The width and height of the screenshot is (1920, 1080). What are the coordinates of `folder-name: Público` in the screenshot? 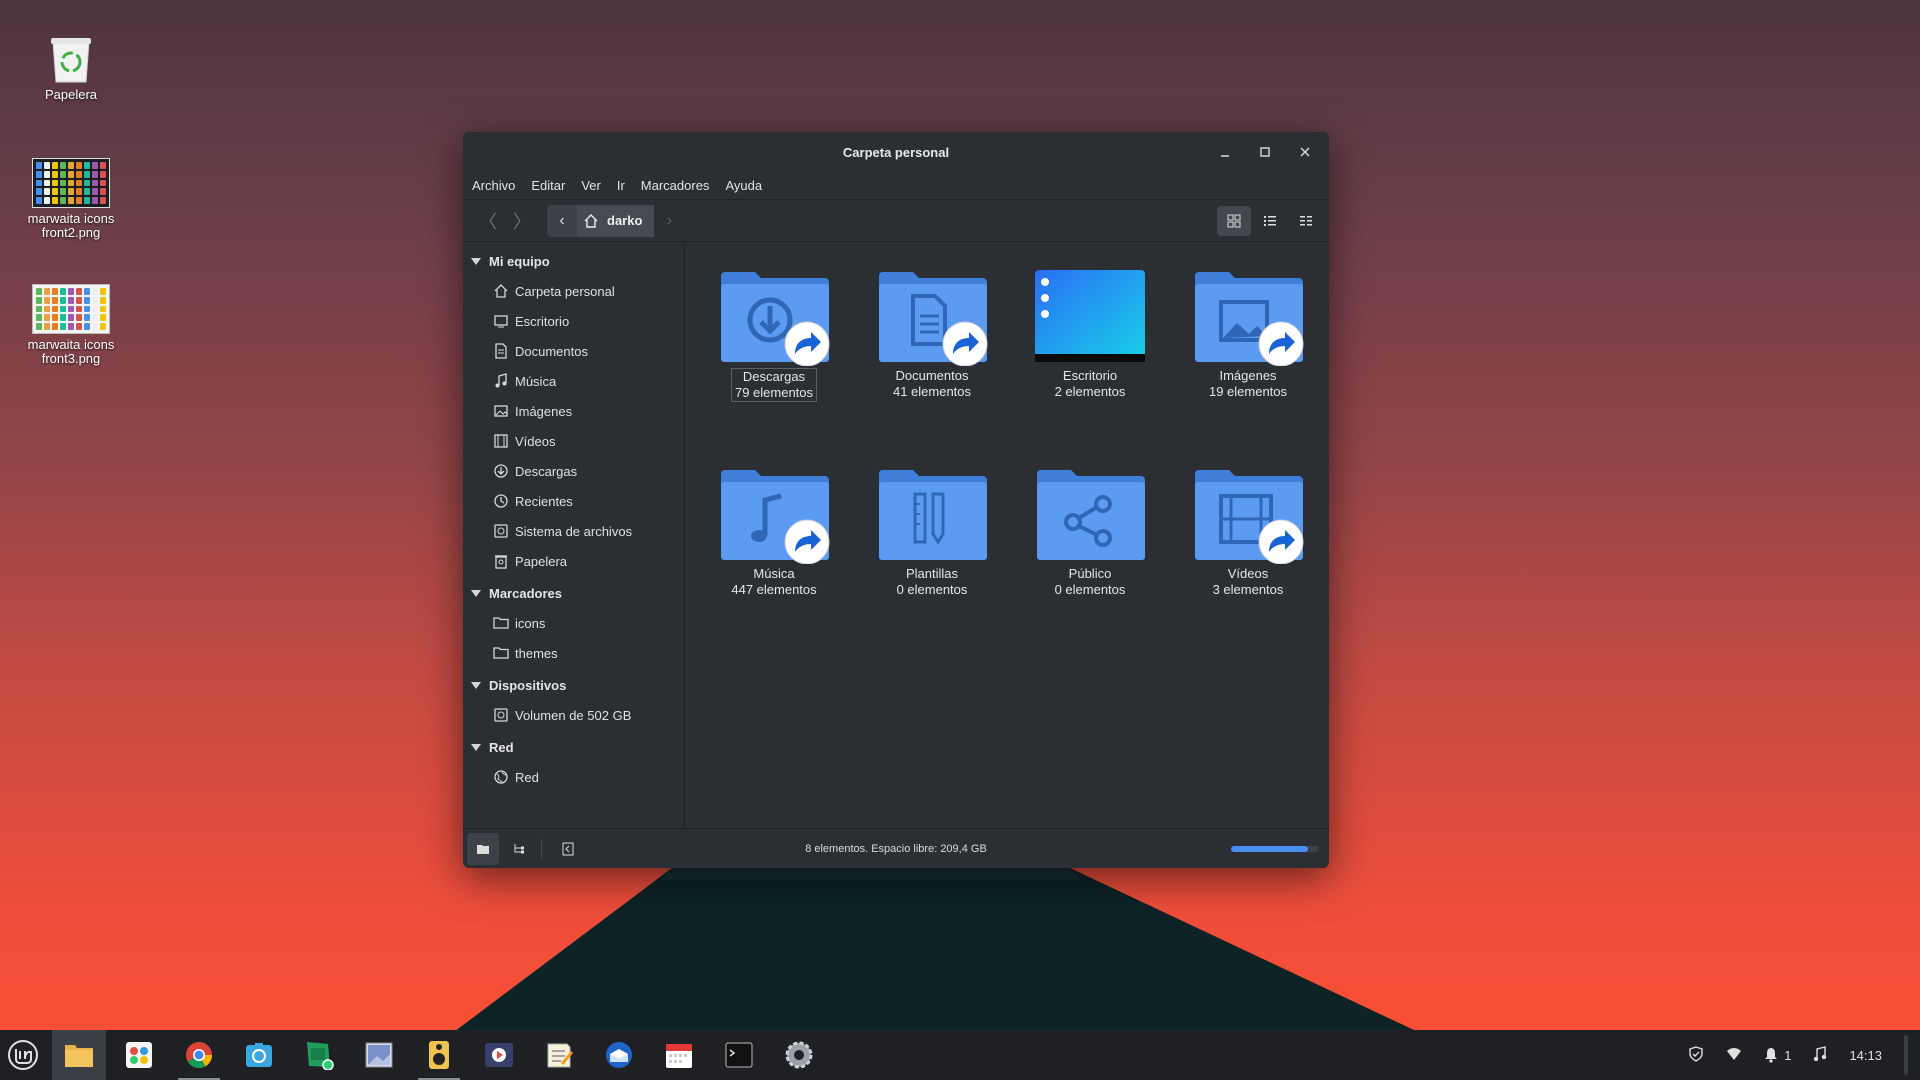 It's located at (1090, 573).